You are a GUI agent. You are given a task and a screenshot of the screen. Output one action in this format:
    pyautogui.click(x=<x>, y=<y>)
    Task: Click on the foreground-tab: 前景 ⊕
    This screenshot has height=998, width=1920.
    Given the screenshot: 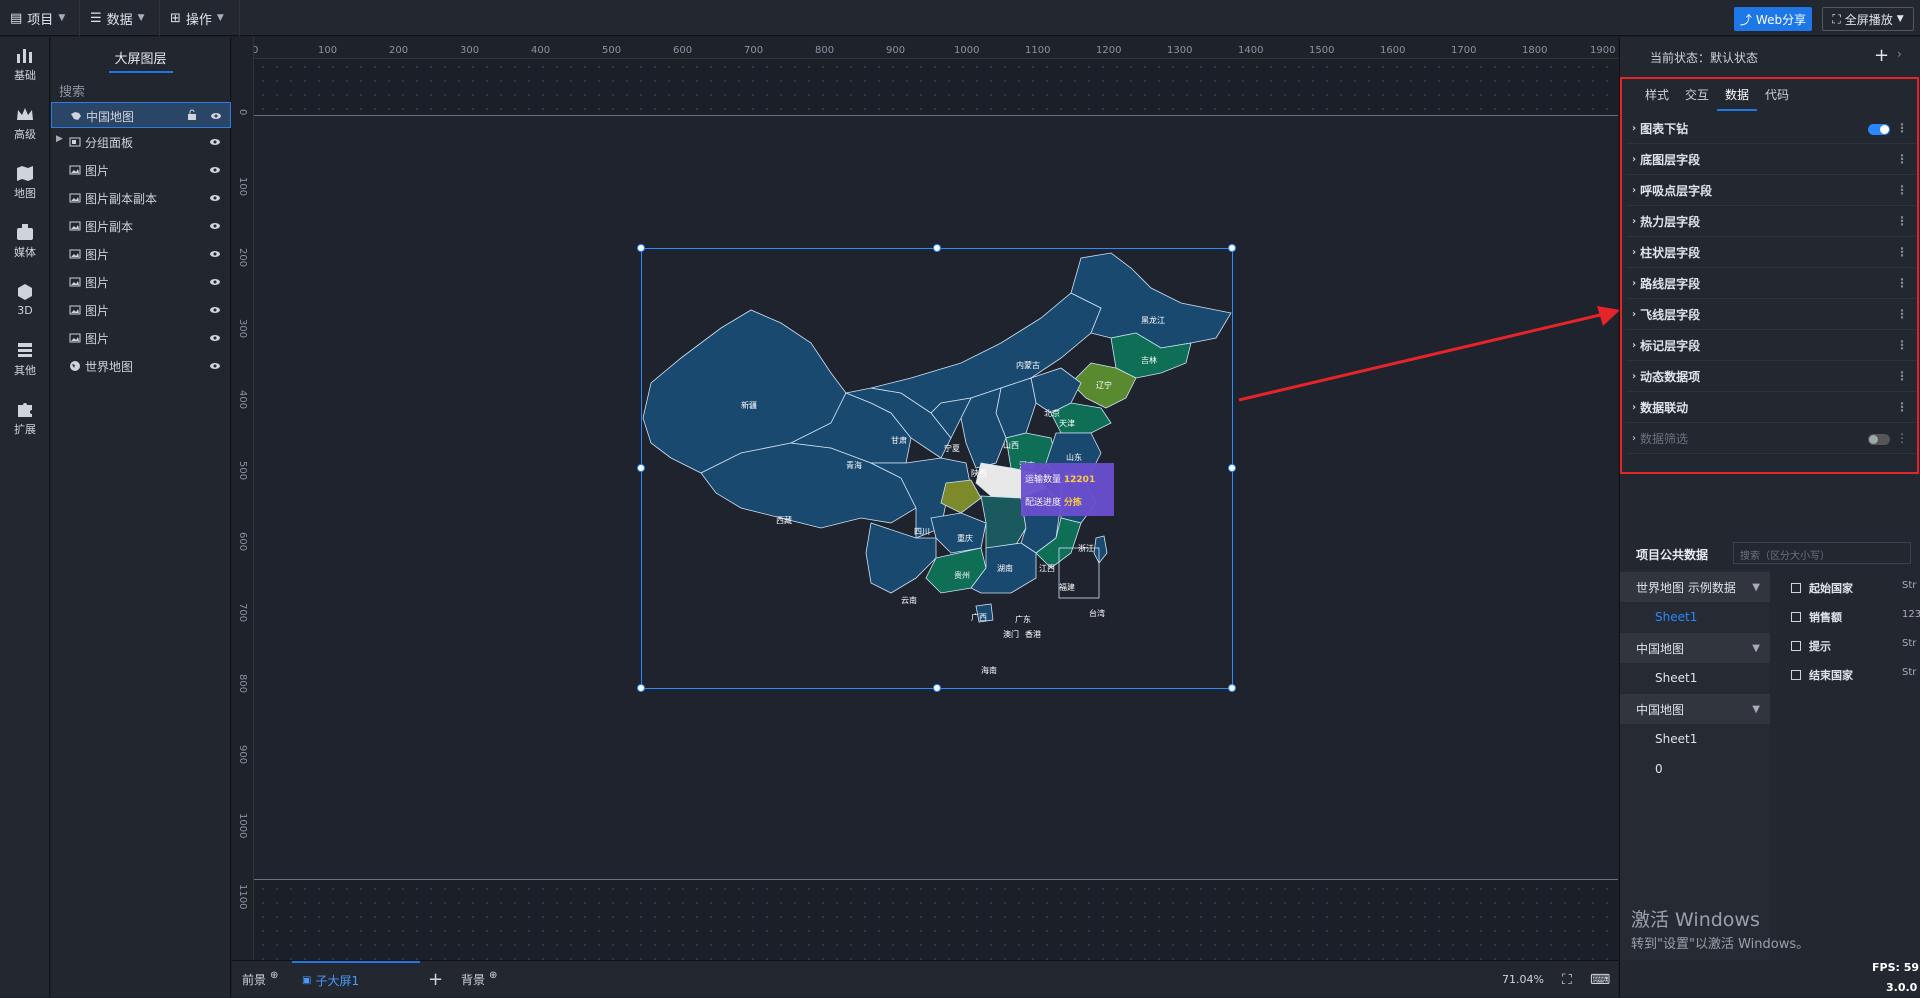 What is the action you would take?
    pyautogui.click(x=260, y=979)
    